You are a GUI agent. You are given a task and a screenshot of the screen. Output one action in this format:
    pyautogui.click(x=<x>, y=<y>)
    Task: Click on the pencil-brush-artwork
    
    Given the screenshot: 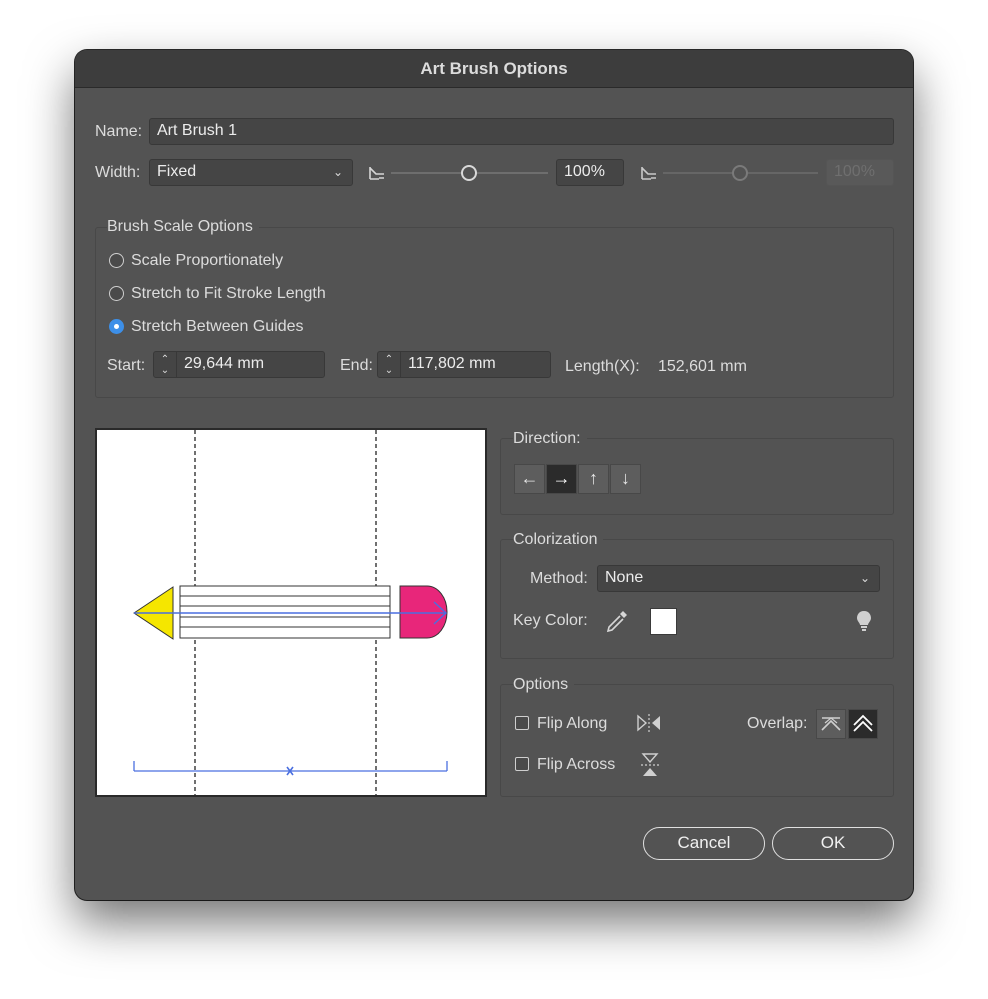 What is the action you would take?
    pyautogui.click(x=290, y=612)
    